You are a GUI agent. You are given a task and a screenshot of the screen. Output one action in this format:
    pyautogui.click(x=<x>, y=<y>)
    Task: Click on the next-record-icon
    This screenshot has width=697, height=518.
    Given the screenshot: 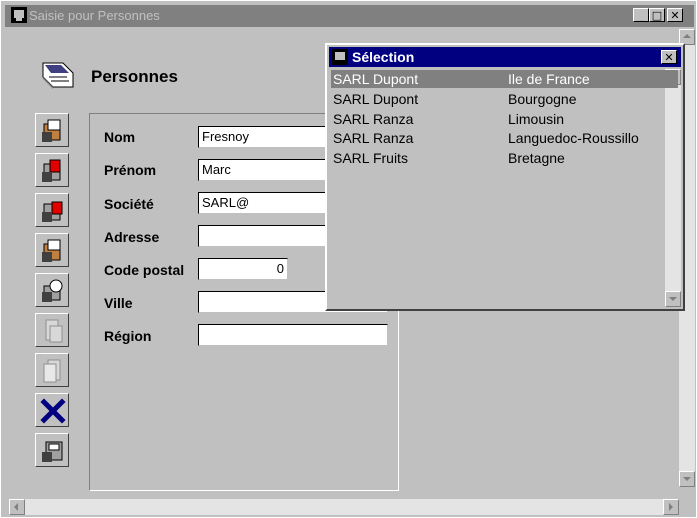 What is the action you would take?
    pyautogui.click(x=52, y=211)
    